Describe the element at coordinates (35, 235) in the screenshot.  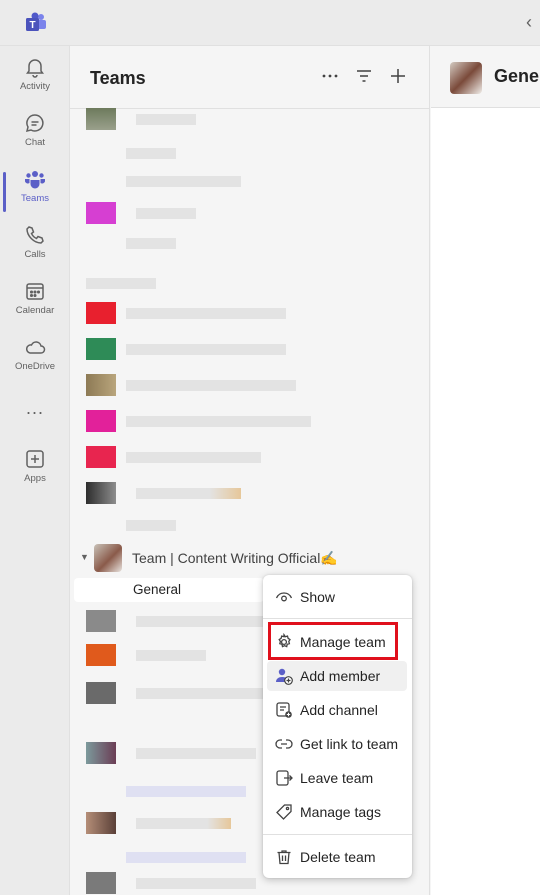
I see `phone-icon` at that location.